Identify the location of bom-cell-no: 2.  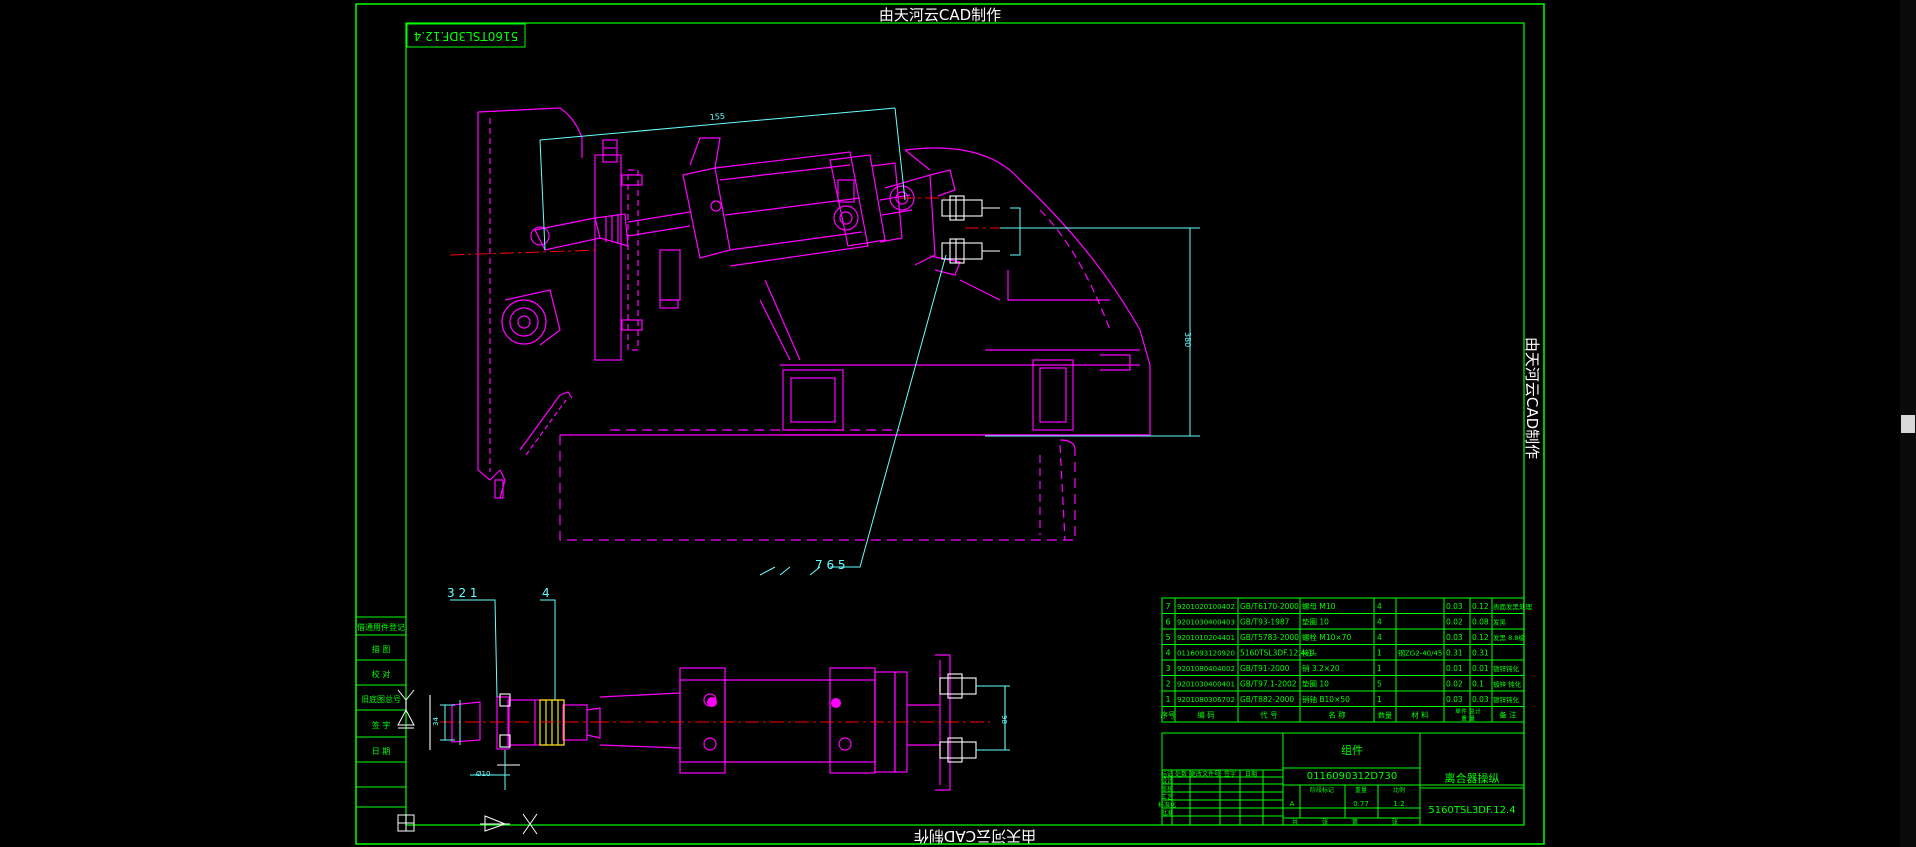
(1167, 684).